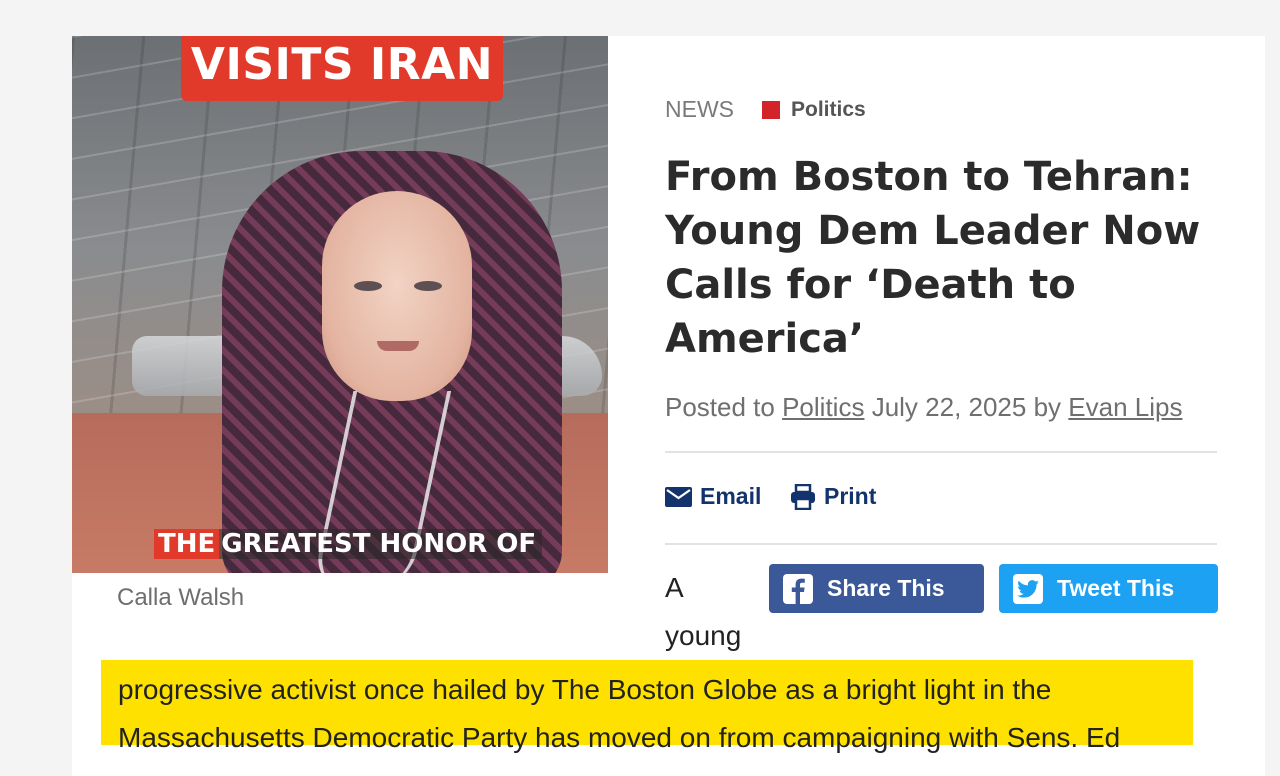 The height and width of the screenshot is (776, 1280). I want to click on facebook-icon, so click(798, 588).